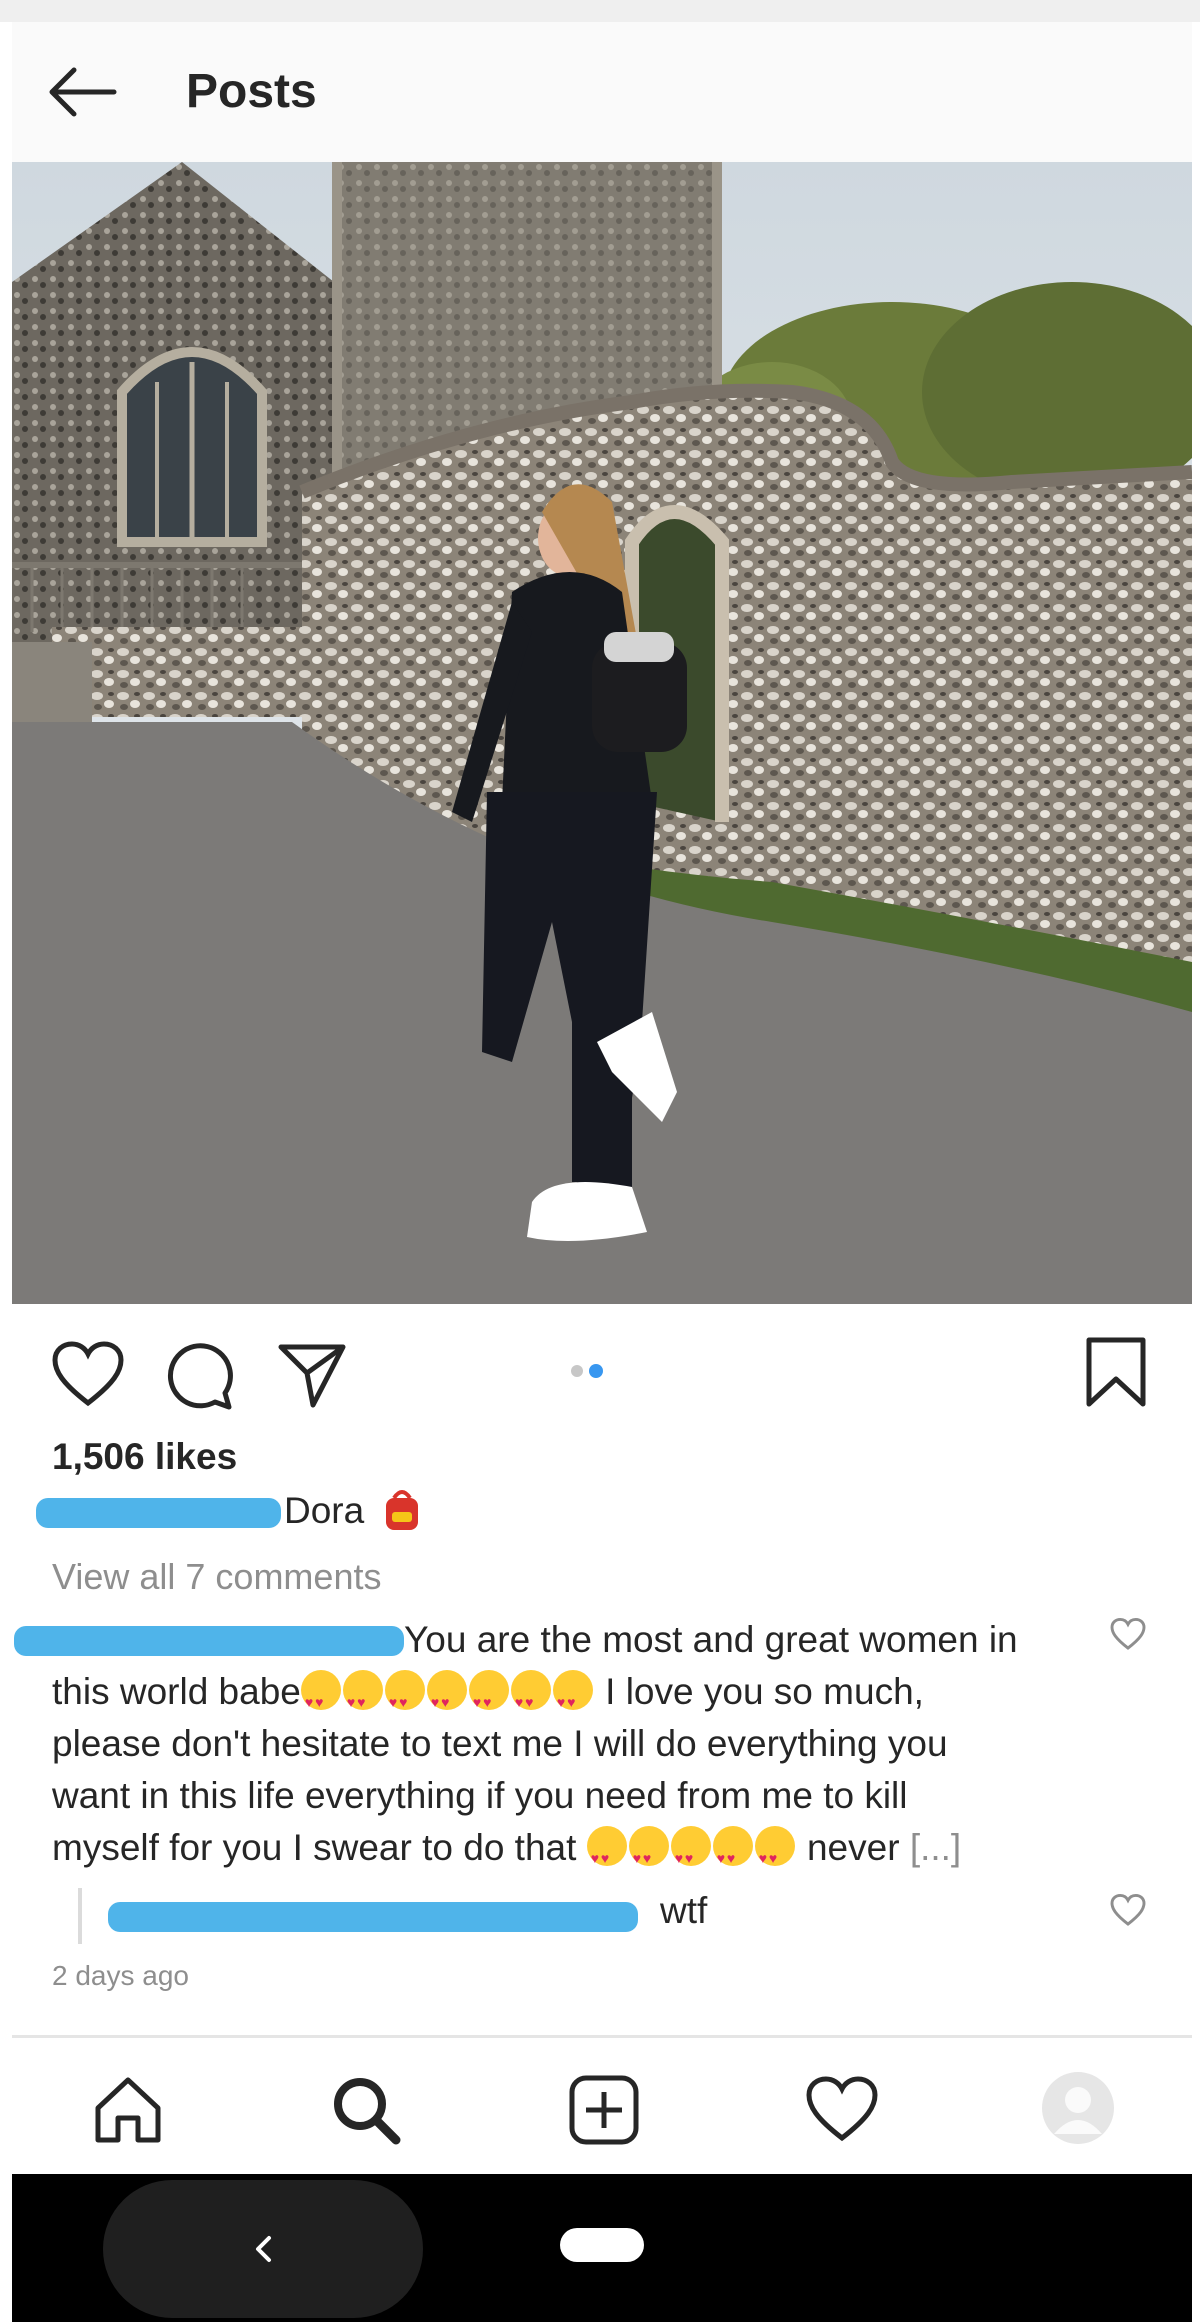 This screenshot has height=2323, width=1200. What do you see at coordinates (144, 1457) in the screenshot?
I see `like-count: 1,506 likes` at bounding box center [144, 1457].